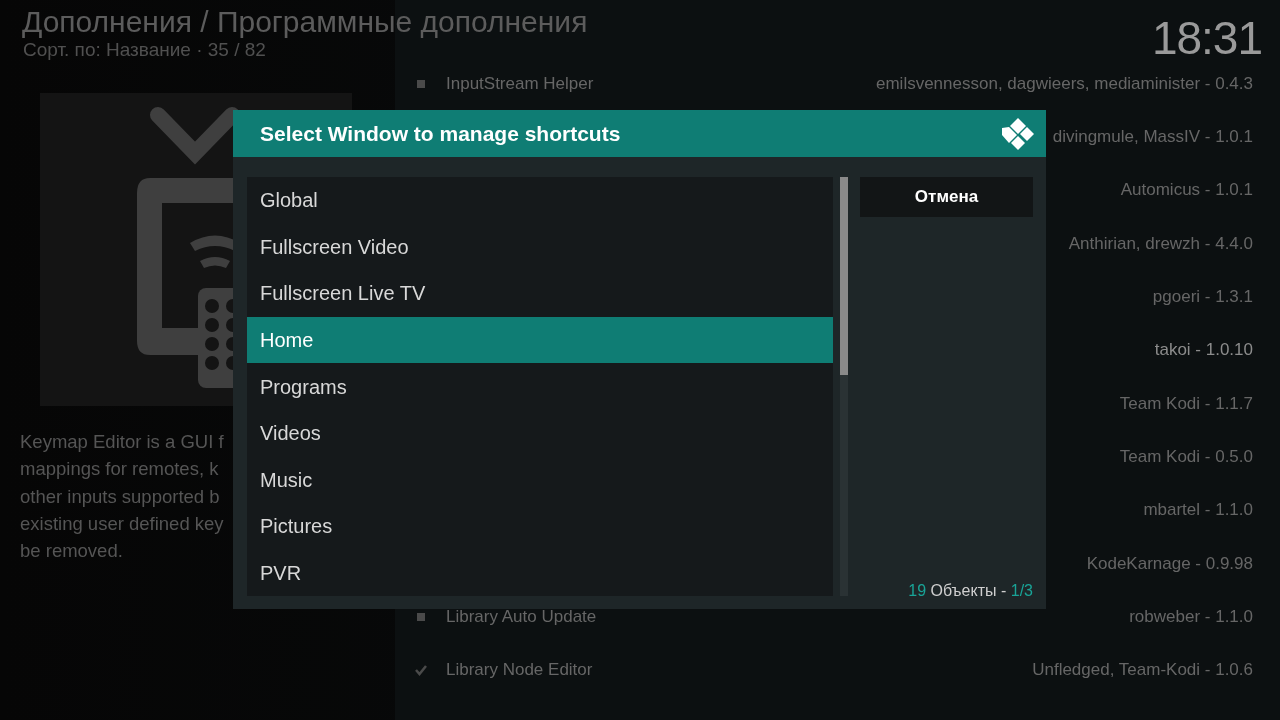 The width and height of the screenshot is (1280, 720). I want to click on description-text: other inputs supported b, so click(120, 496).